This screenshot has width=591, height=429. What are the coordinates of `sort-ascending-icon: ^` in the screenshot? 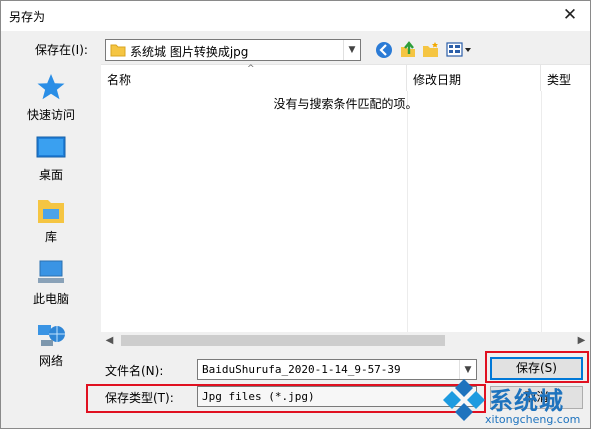 It's located at (251, 69).